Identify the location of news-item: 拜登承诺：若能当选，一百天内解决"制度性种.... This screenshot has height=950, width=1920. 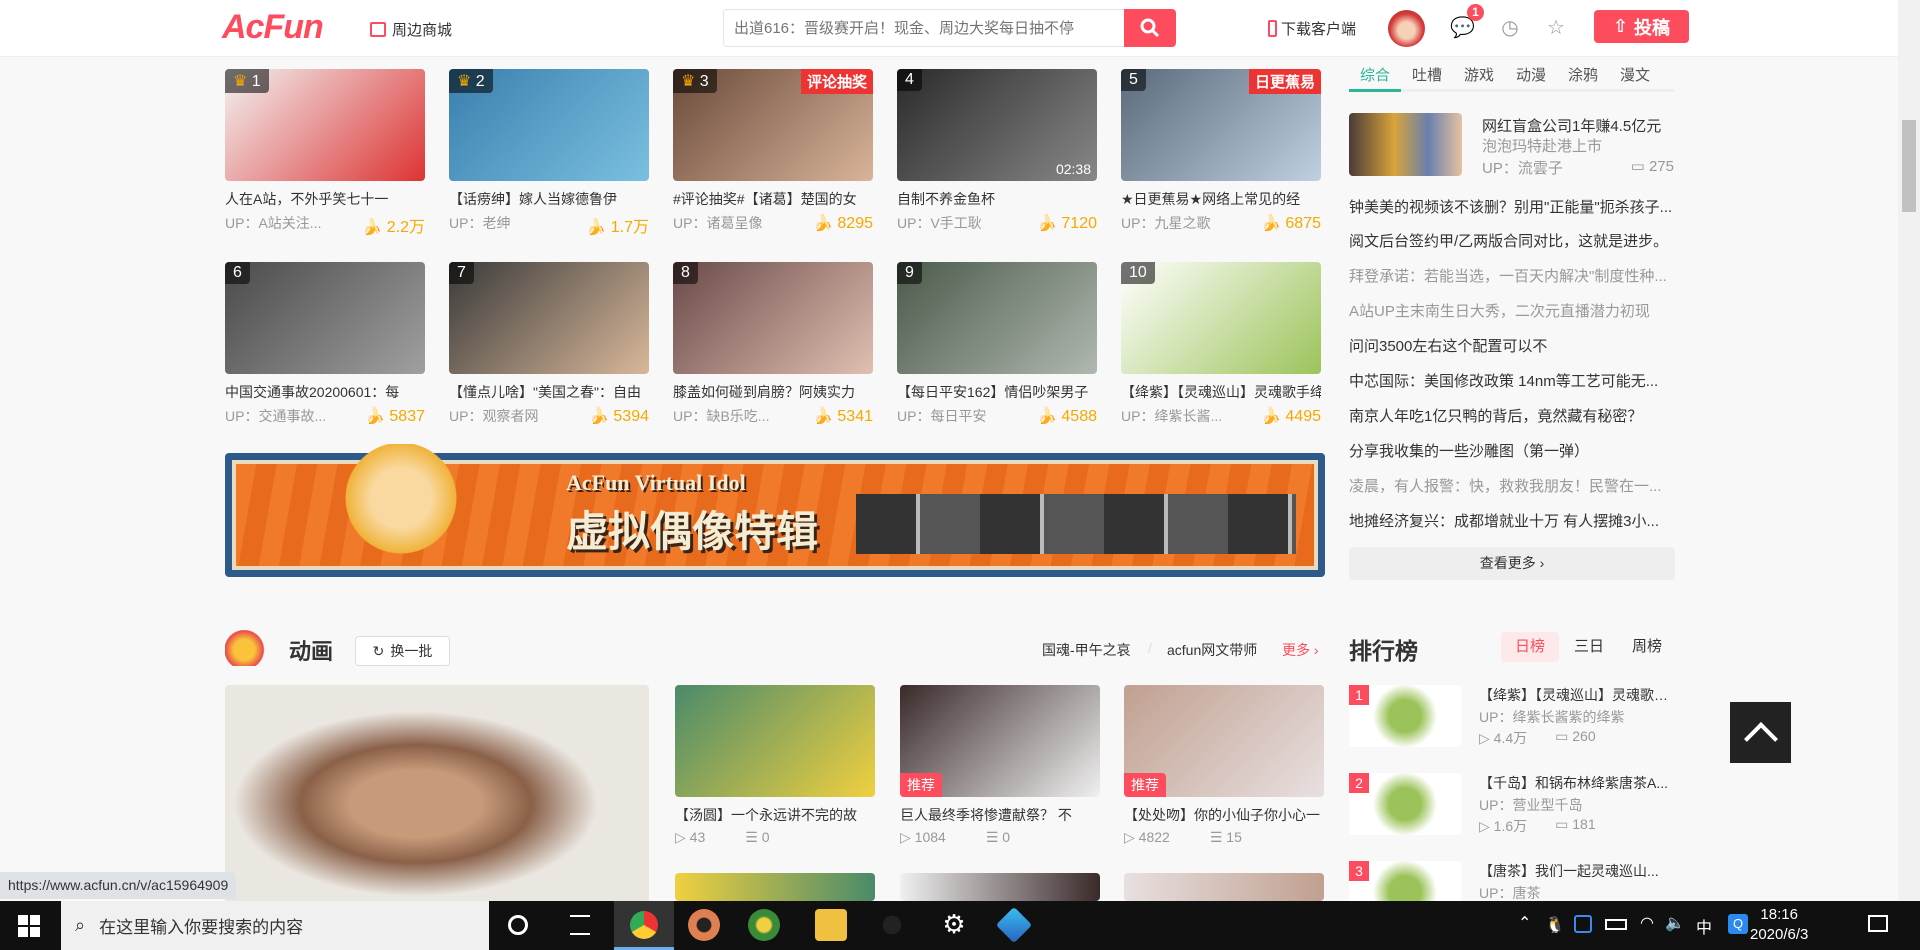
(1511, 275).